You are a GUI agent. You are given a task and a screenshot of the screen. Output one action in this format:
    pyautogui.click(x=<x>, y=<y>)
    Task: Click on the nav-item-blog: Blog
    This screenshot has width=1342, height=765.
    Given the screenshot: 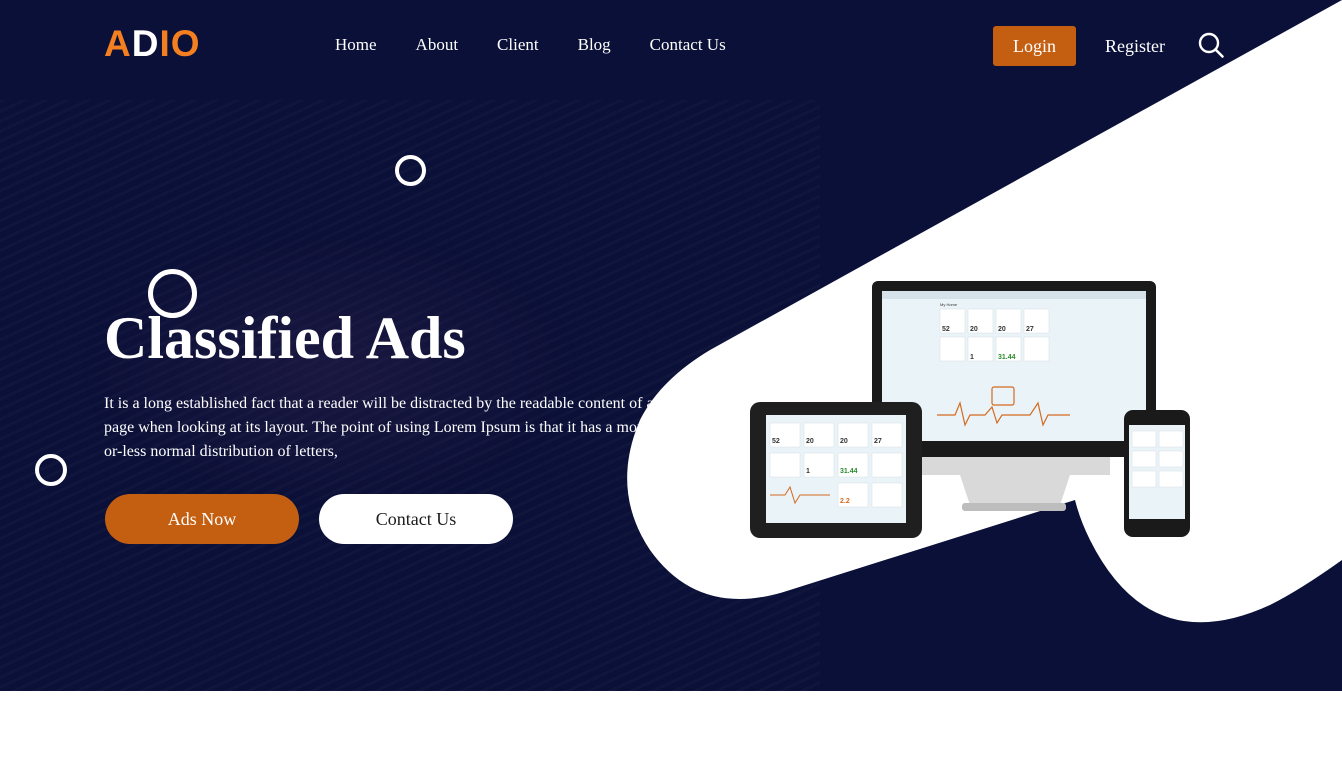 What is the action you would take?
    pyautogui.click(x=594, y=45)
    